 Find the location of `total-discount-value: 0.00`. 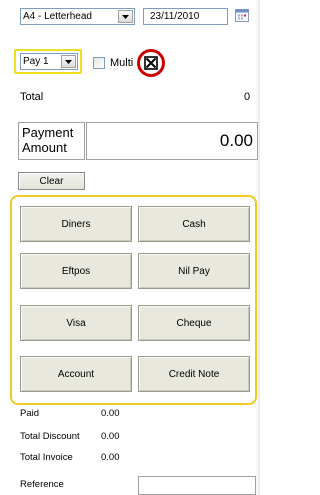

total-discount-value: 0.00 is located at coordinates (110, 436).